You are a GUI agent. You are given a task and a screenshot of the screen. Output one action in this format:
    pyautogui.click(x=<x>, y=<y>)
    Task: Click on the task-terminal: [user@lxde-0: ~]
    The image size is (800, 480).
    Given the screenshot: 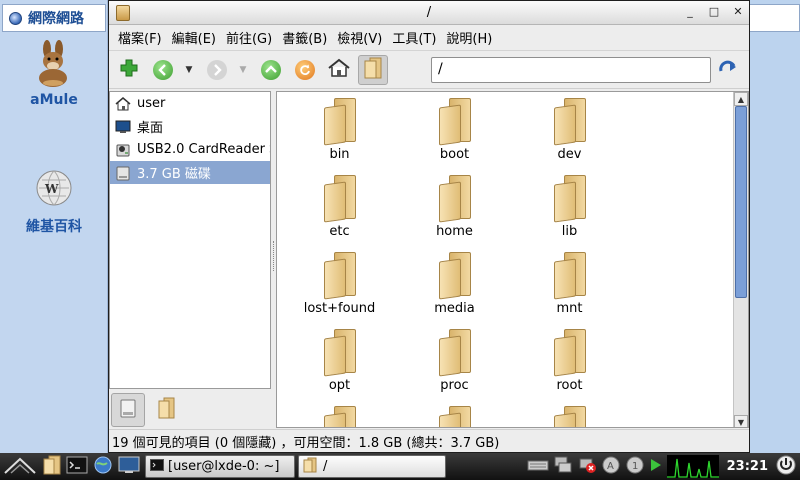 What is the action you would take?
    pyautogui.click(x=220, y=466)
    